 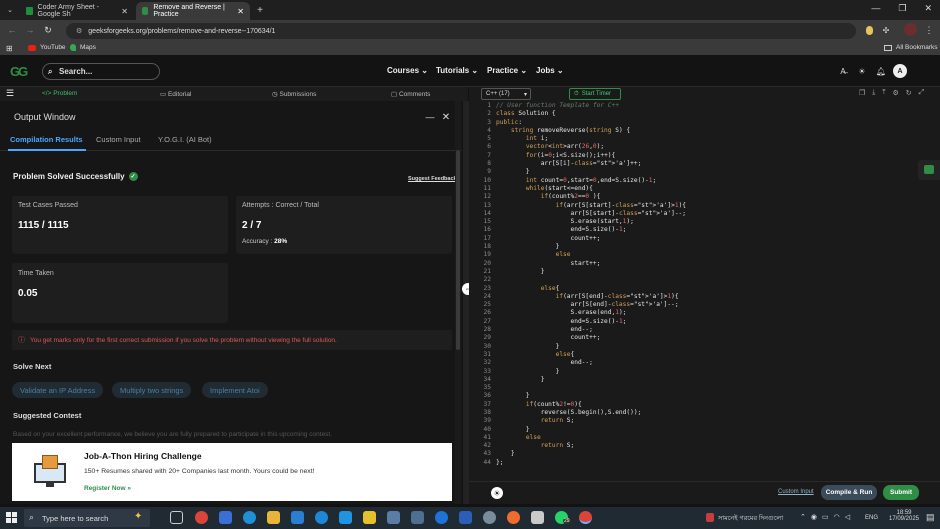 What do you see at coordinates (446, 117) in the screenshot?
I see `close-panel-icon: ✕` at bounding box center [446, 117].